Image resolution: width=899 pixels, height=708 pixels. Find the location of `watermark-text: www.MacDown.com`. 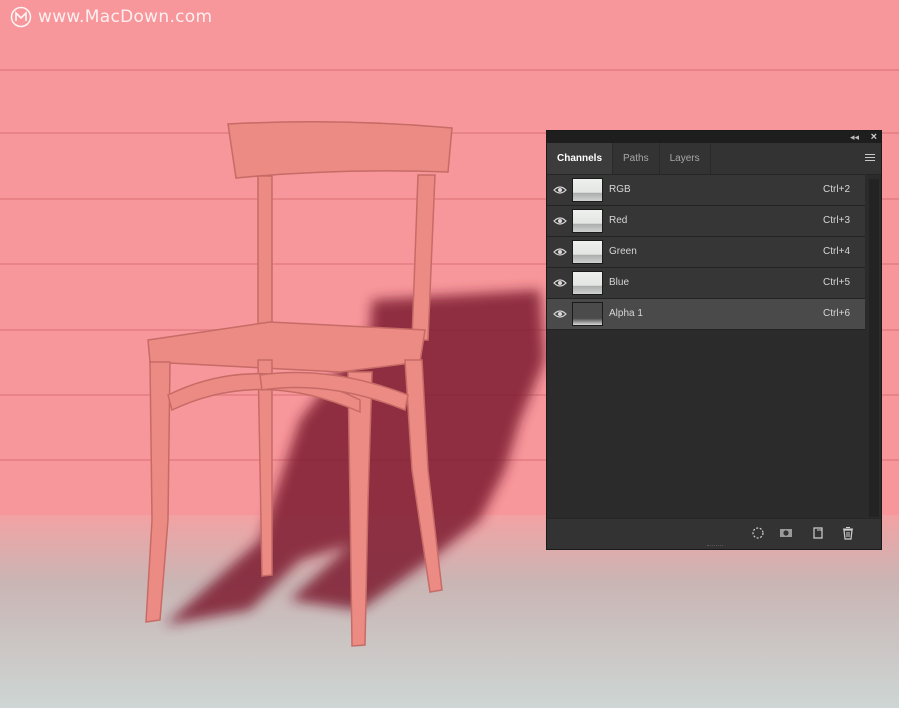

watermark-text: www.MacDown.com is located at coordinates (125, 17).